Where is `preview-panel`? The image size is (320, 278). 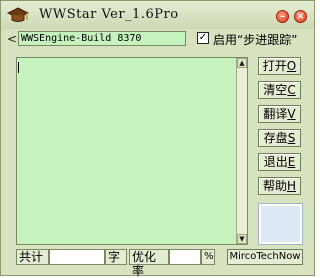 preview-panel is located at coordinates (280, 224).